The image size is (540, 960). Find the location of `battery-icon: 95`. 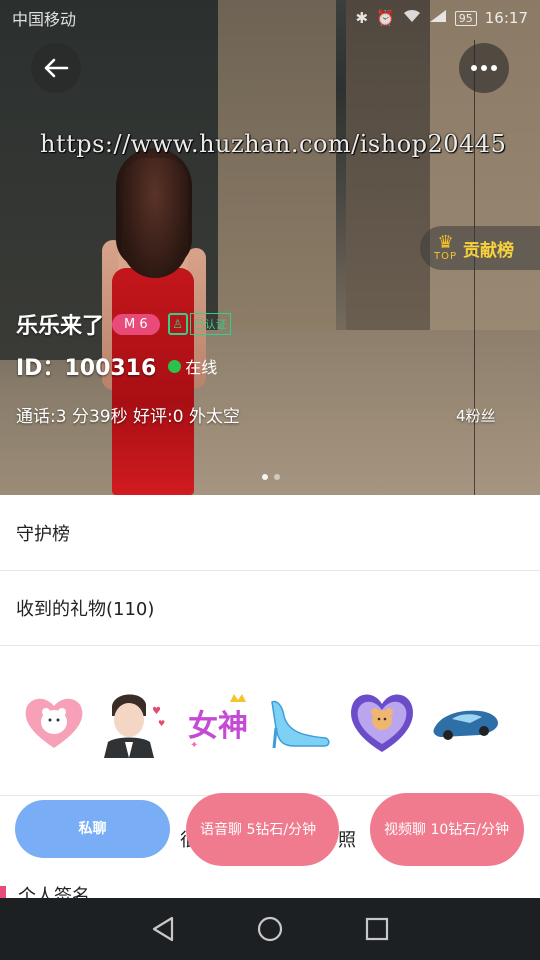

battery-icon: 95 is located at coordinates (465, 18).